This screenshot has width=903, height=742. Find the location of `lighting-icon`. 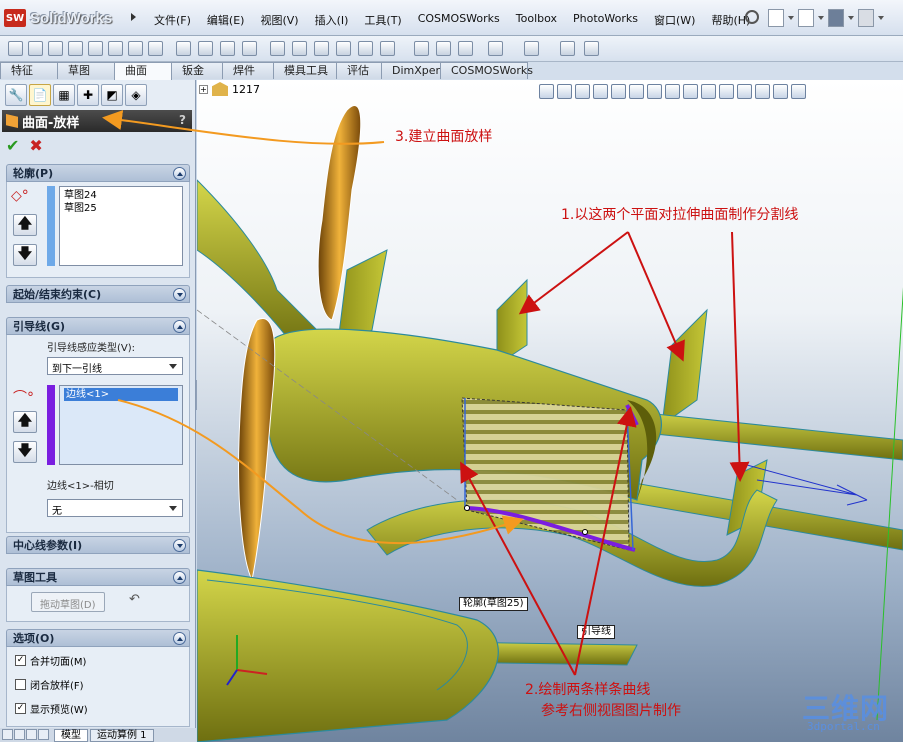

lighting-icon is located at coordinates (780, 91).